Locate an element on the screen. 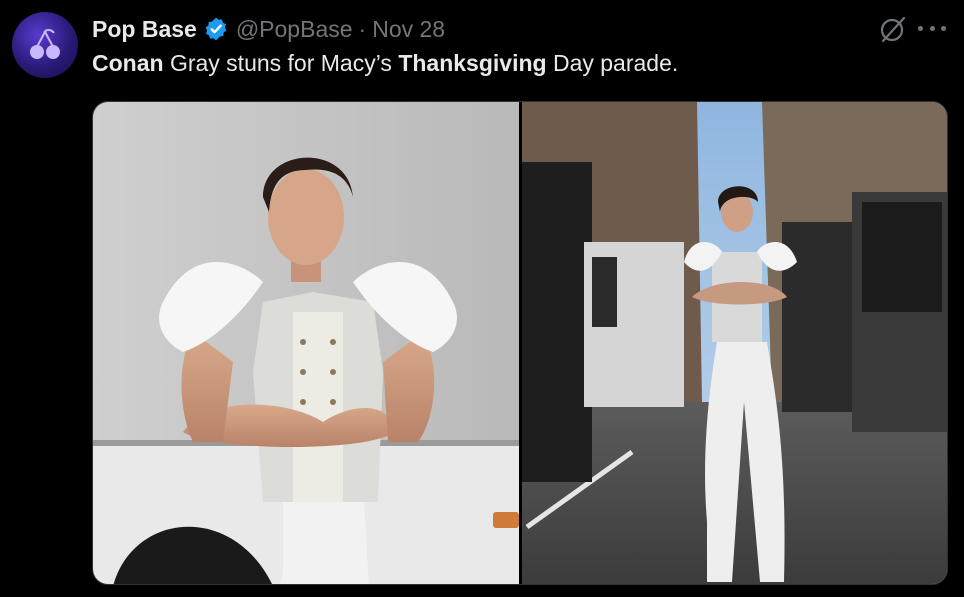 The width and height of the screenshot is (964, 597). avatar is located at coordinates (45, 45).